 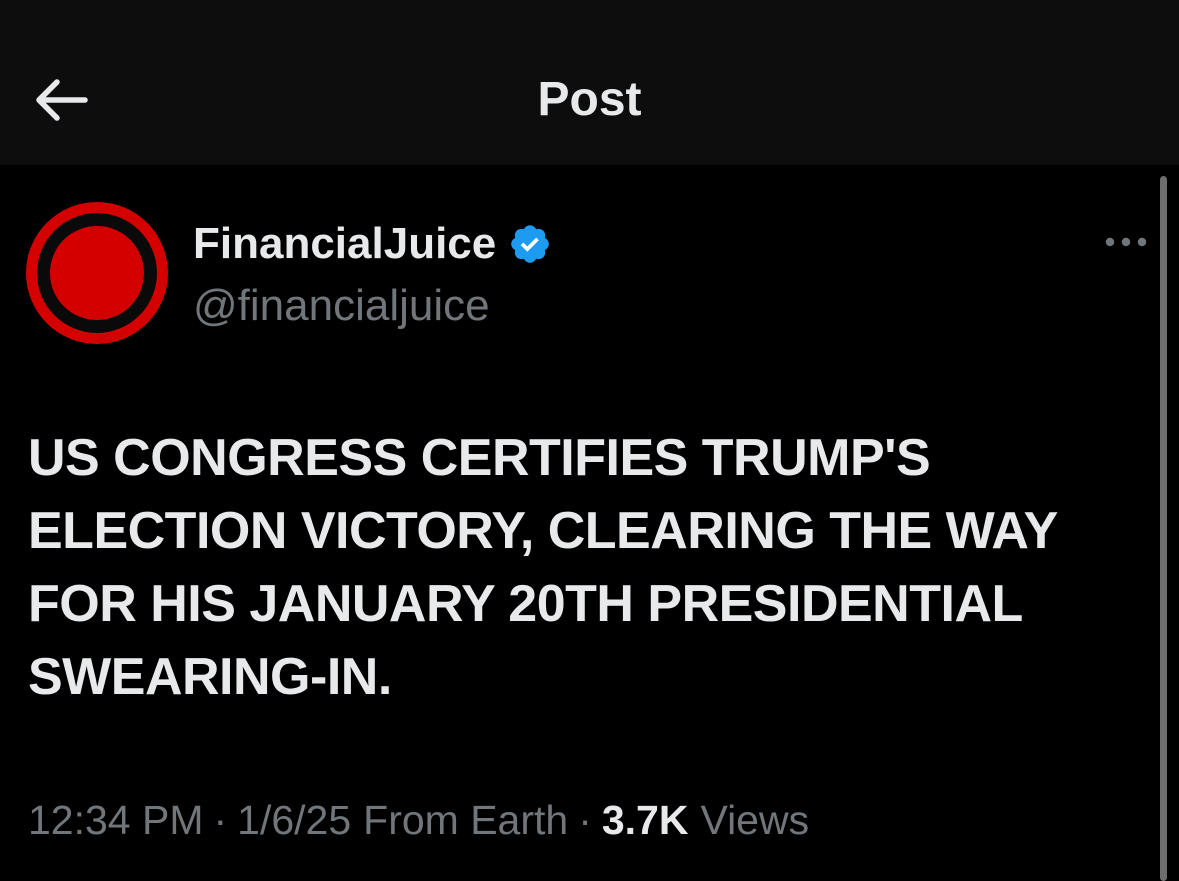 I want to click on author-name-row: FinancialJuice, so click(x=372, y=244).